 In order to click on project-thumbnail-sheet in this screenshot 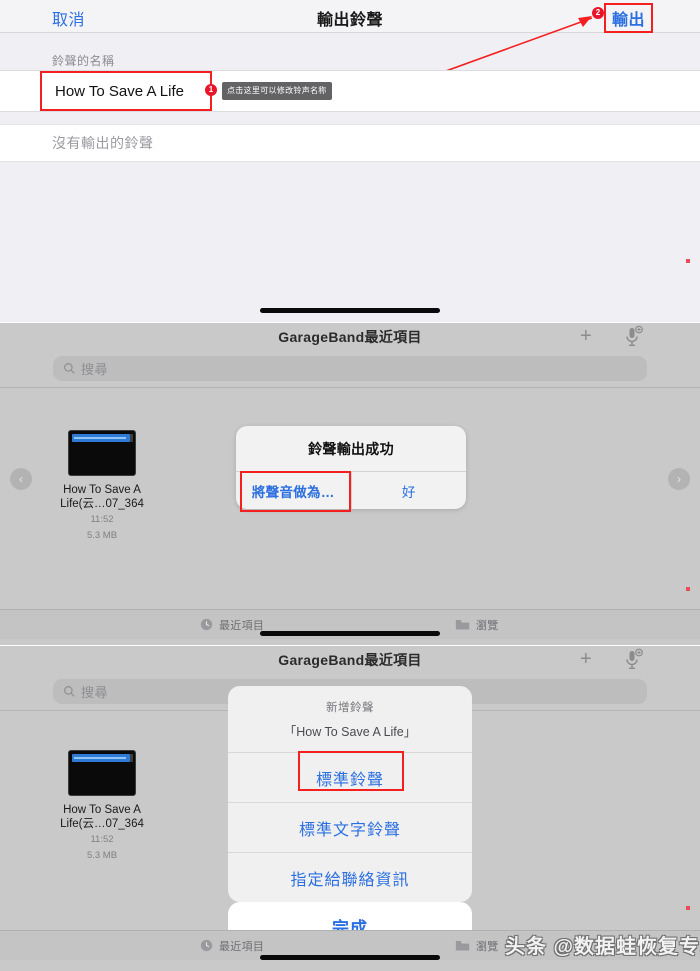, I will do `click(102, 773)`.